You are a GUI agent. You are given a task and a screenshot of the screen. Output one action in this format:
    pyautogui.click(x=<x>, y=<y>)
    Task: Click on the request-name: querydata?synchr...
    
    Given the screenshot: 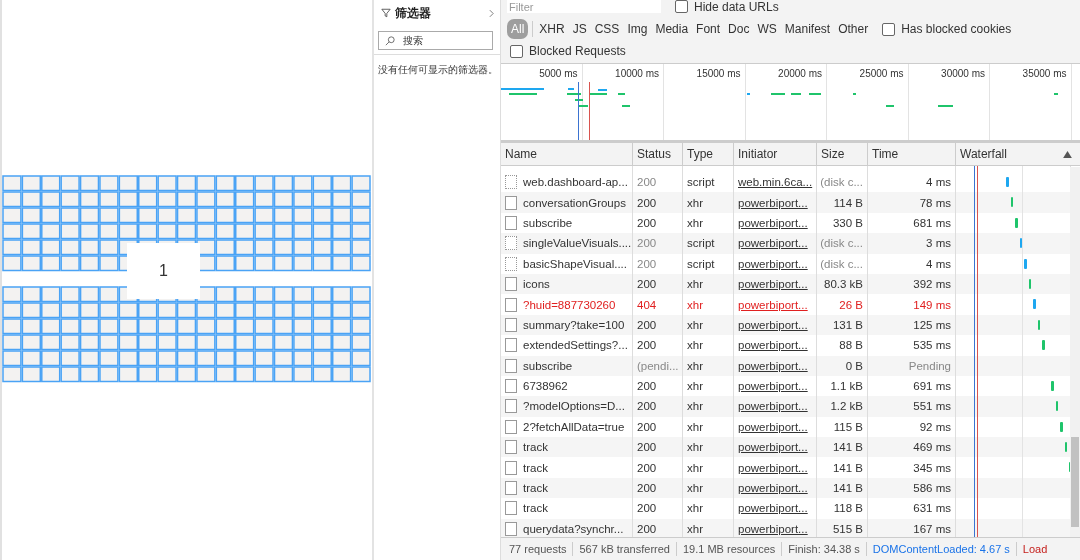 What is the action you would take?
    pyautogui.click(x=573, y=528)
    